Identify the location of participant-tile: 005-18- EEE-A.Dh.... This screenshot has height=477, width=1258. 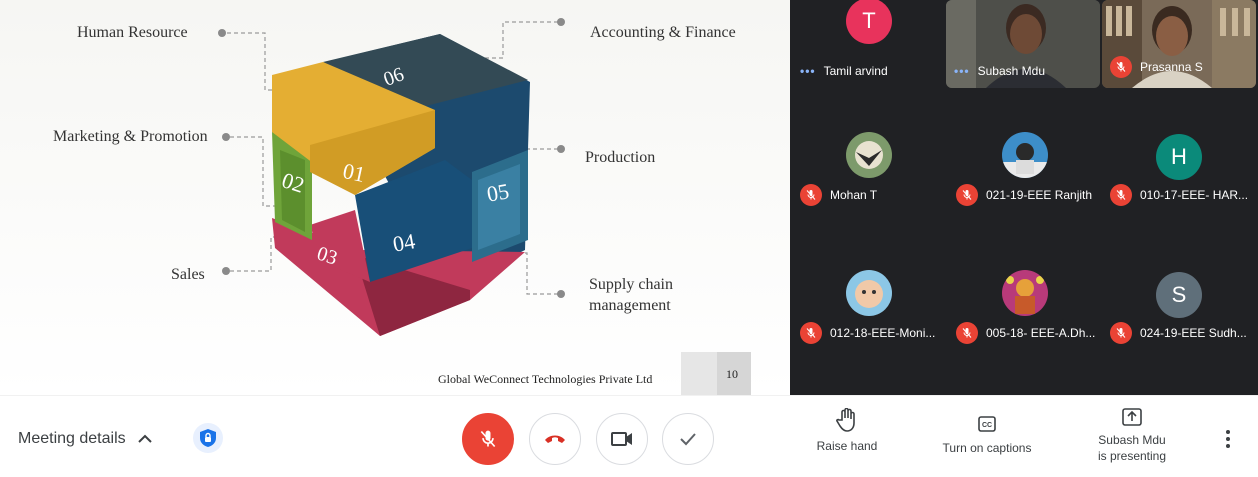
(1025, 310).